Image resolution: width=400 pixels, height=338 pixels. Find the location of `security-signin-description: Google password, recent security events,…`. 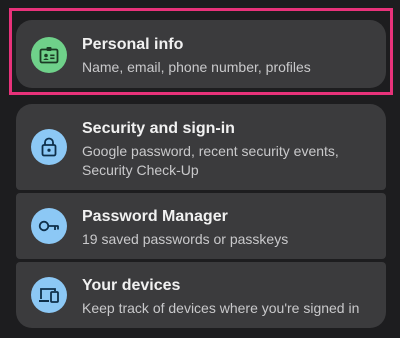

security-signin-description: Google password, recent security events,… is located at coordinates (210, 161).